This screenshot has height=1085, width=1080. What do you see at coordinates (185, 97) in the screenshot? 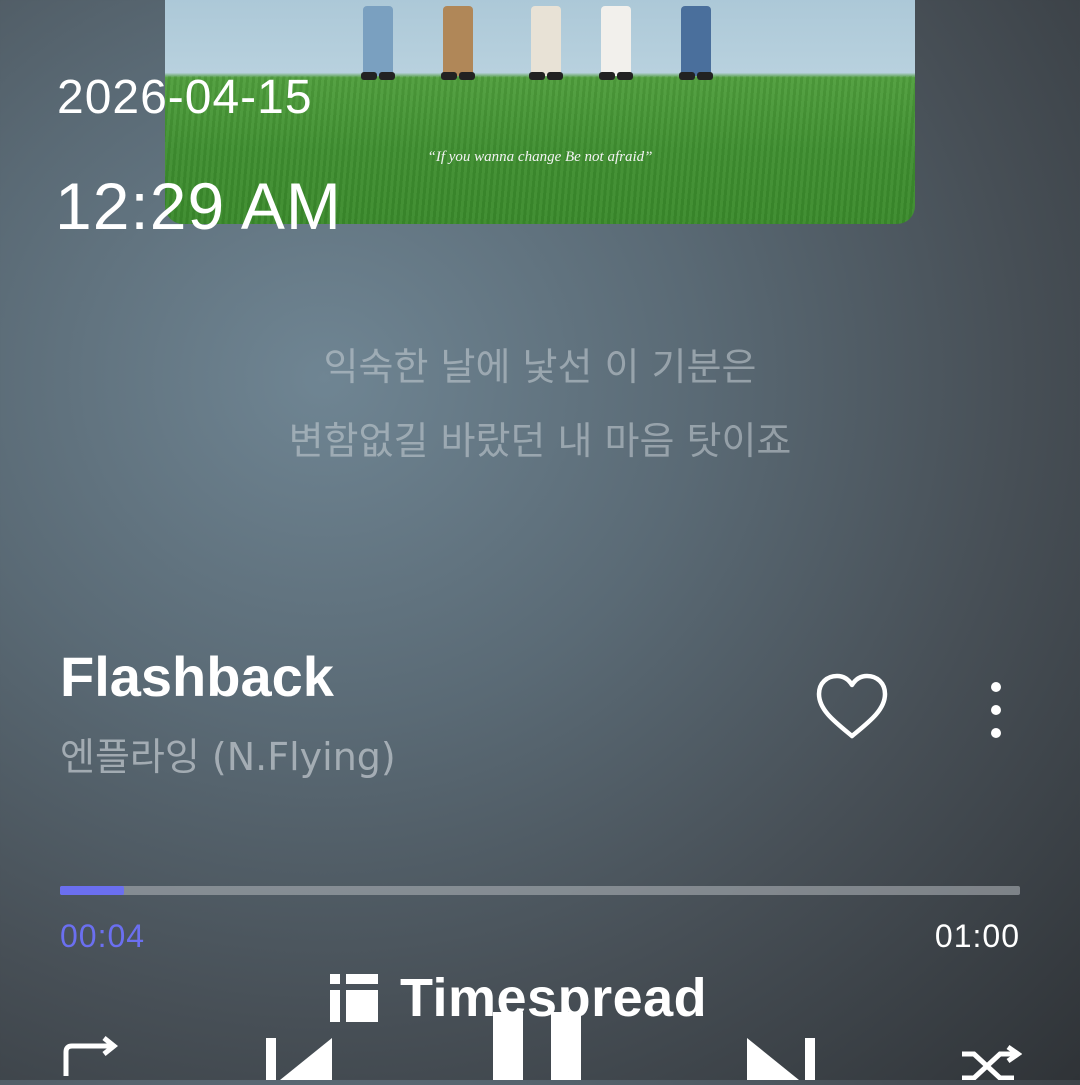
I see `date-label: 2026-04-15` at bounding box center [185, 97].